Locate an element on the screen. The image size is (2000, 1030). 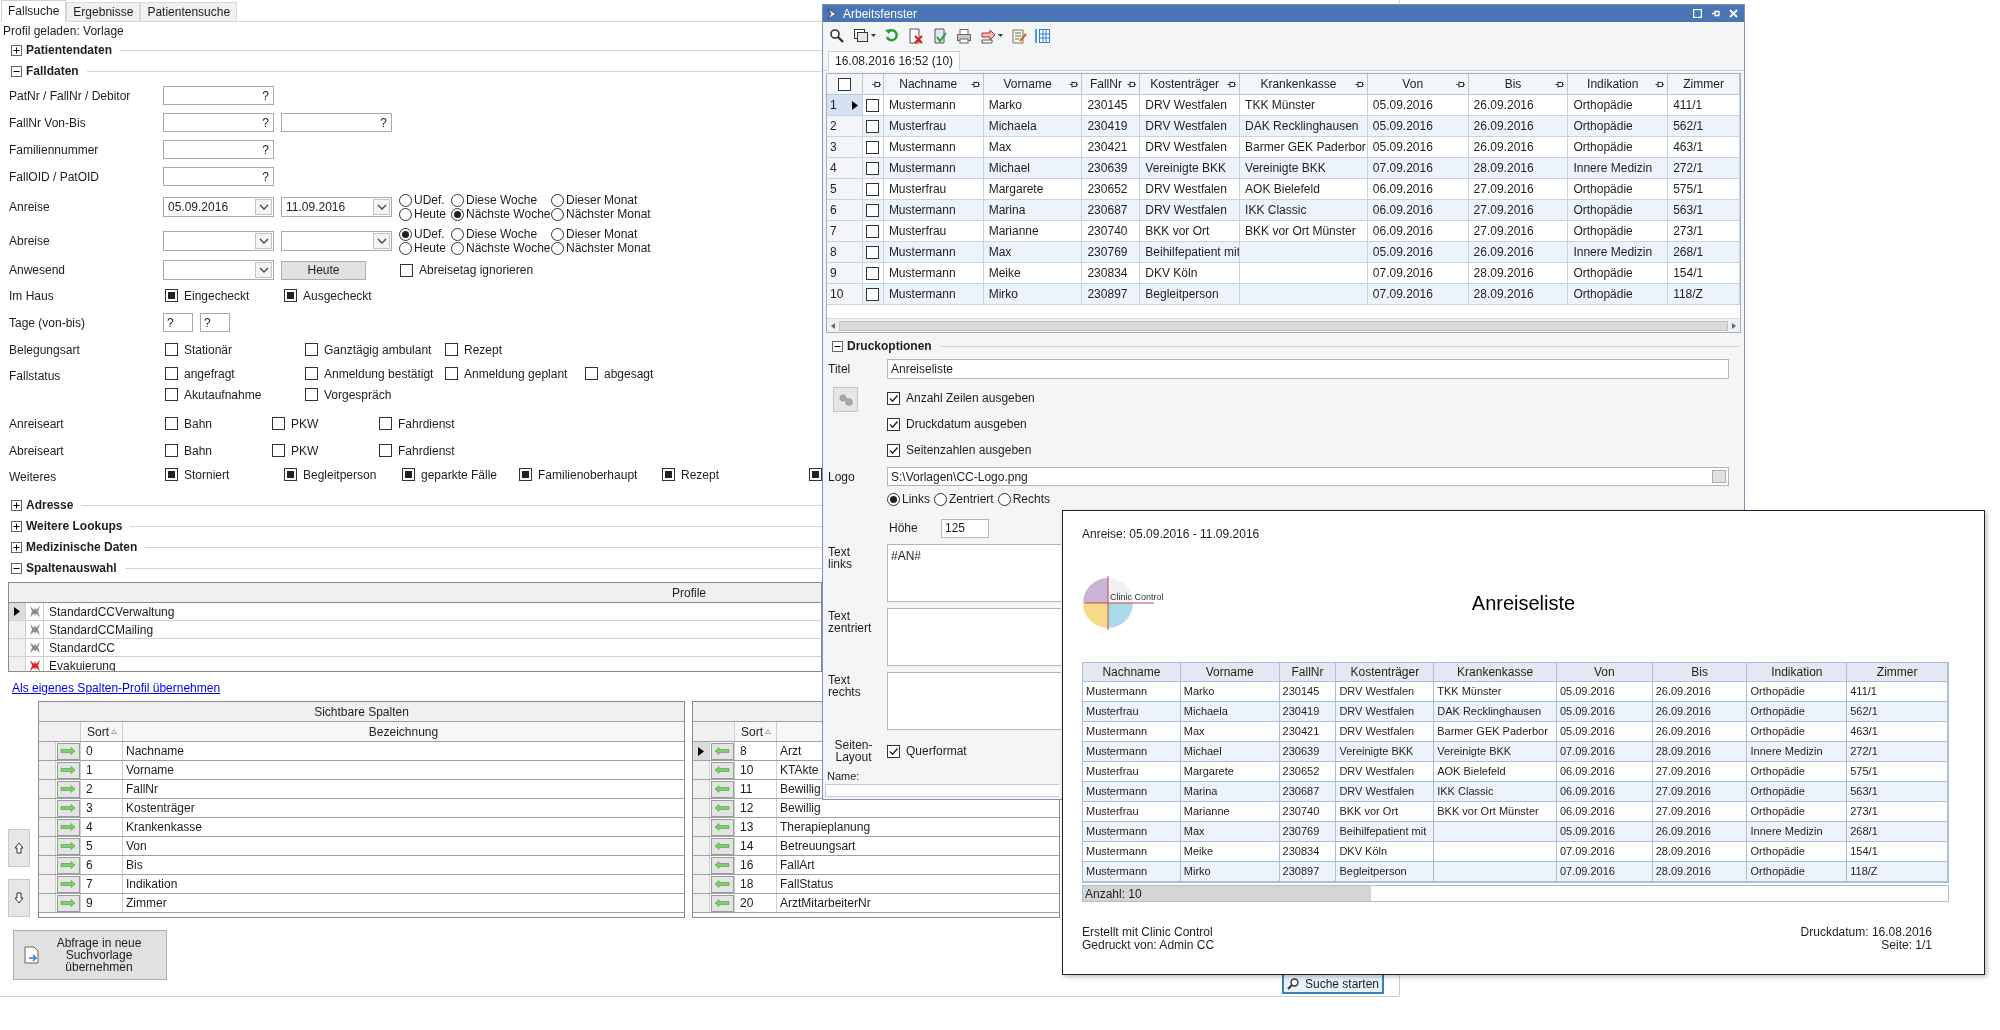
column-header: Profile is located at coordinates (689, 592).